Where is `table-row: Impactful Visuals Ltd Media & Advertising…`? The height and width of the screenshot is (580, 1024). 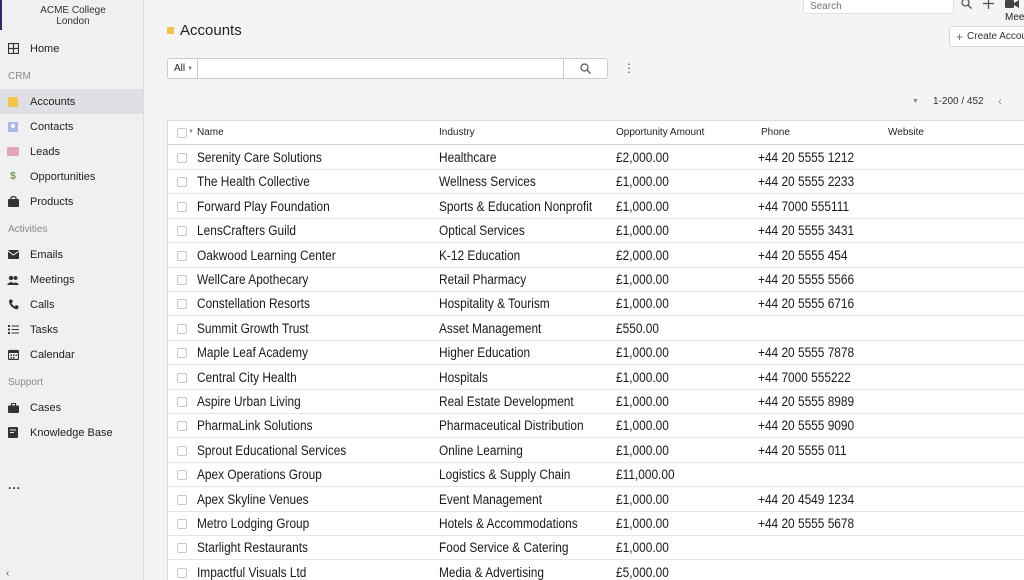
table-row: Impactful Visuals Ltd Media & Advertising… is located at coordinates (596, 570).